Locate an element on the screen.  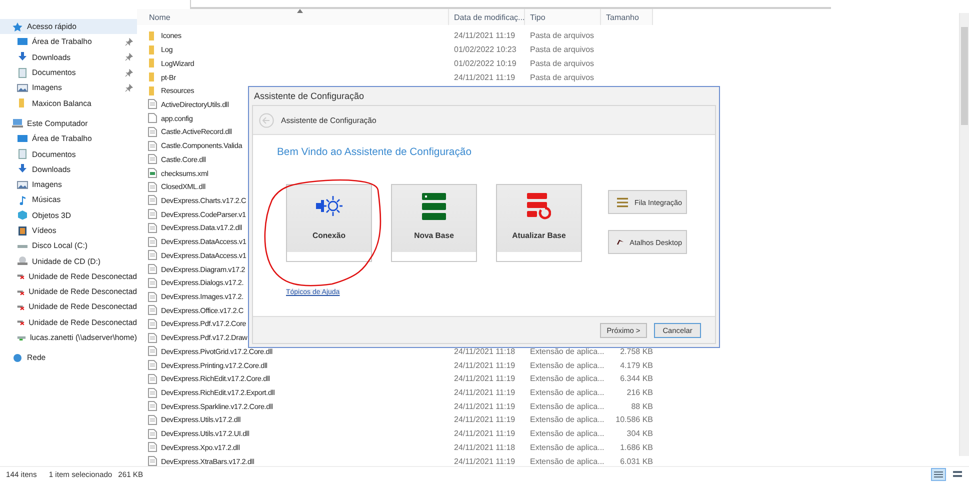
welcome-heading: Bem Vindo ao Assistente de Configuração is located at coordinates (374, 152).